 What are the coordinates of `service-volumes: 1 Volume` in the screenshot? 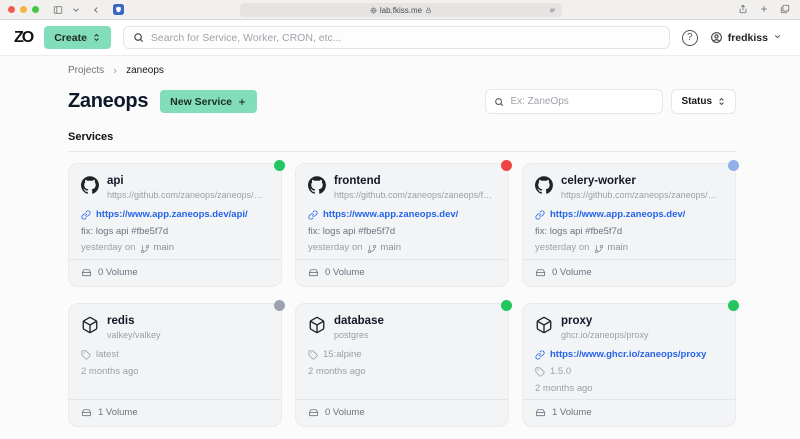 It's located at (572, 413).